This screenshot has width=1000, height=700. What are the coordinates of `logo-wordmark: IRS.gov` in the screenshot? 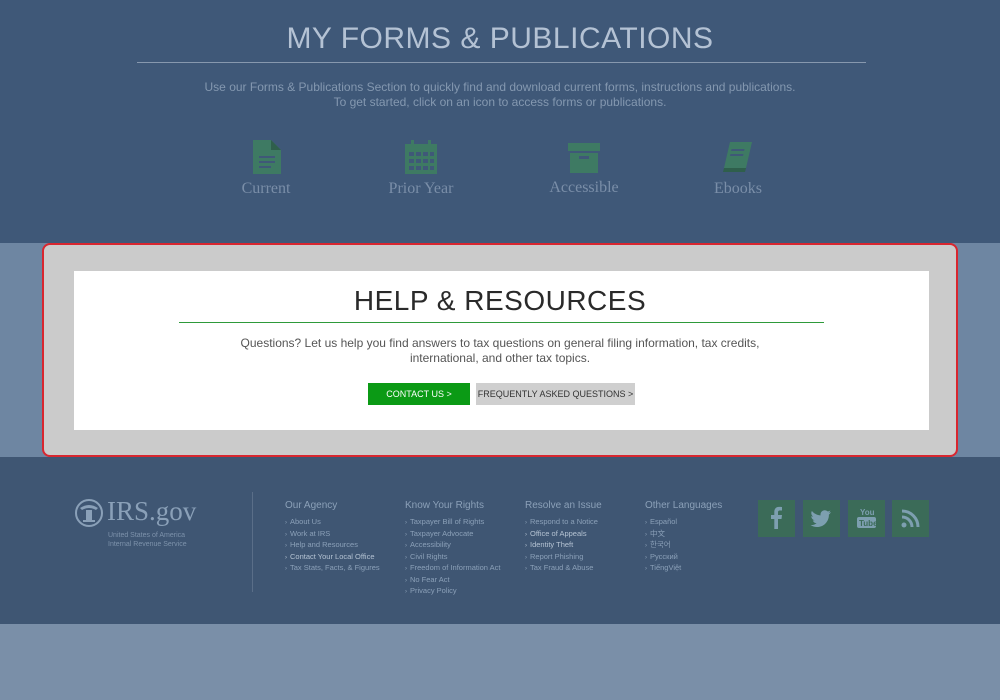 It's located at (152, 511).